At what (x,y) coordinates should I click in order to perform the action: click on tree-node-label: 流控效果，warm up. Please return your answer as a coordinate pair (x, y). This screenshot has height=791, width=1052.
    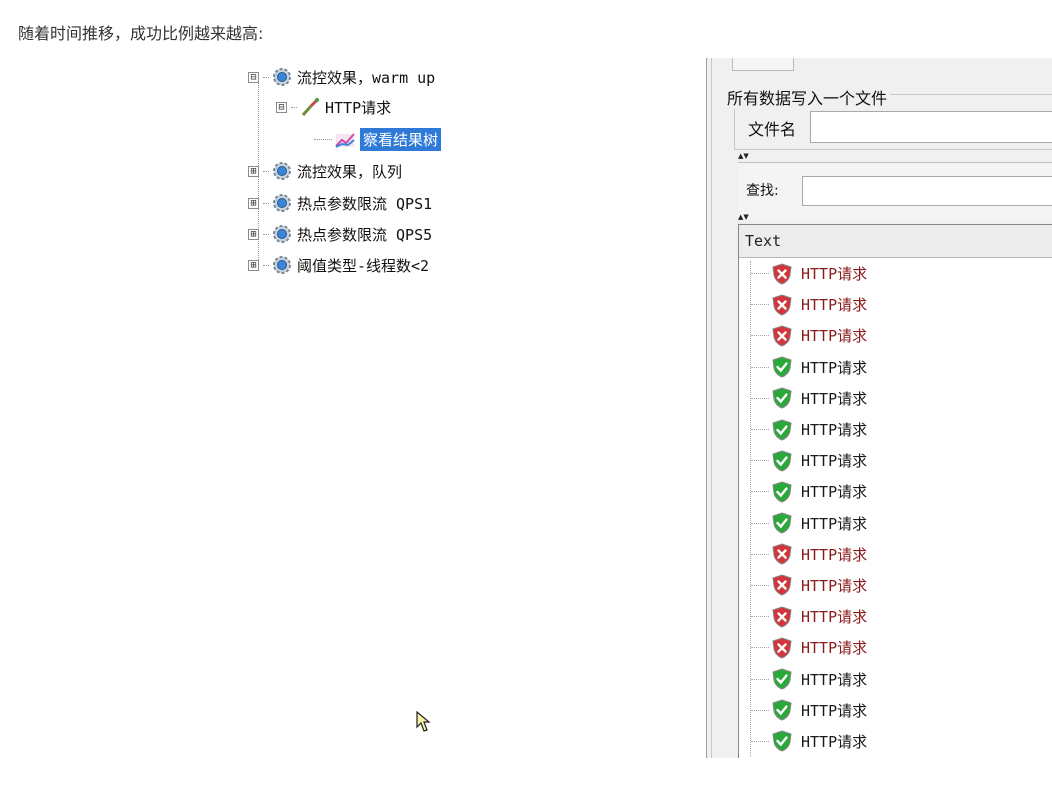
    Looking at the image, I should click on (366, 77).